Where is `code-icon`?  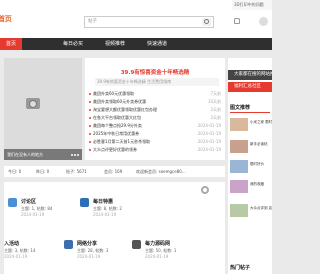
code-icon is located at coordinates (136, 244).